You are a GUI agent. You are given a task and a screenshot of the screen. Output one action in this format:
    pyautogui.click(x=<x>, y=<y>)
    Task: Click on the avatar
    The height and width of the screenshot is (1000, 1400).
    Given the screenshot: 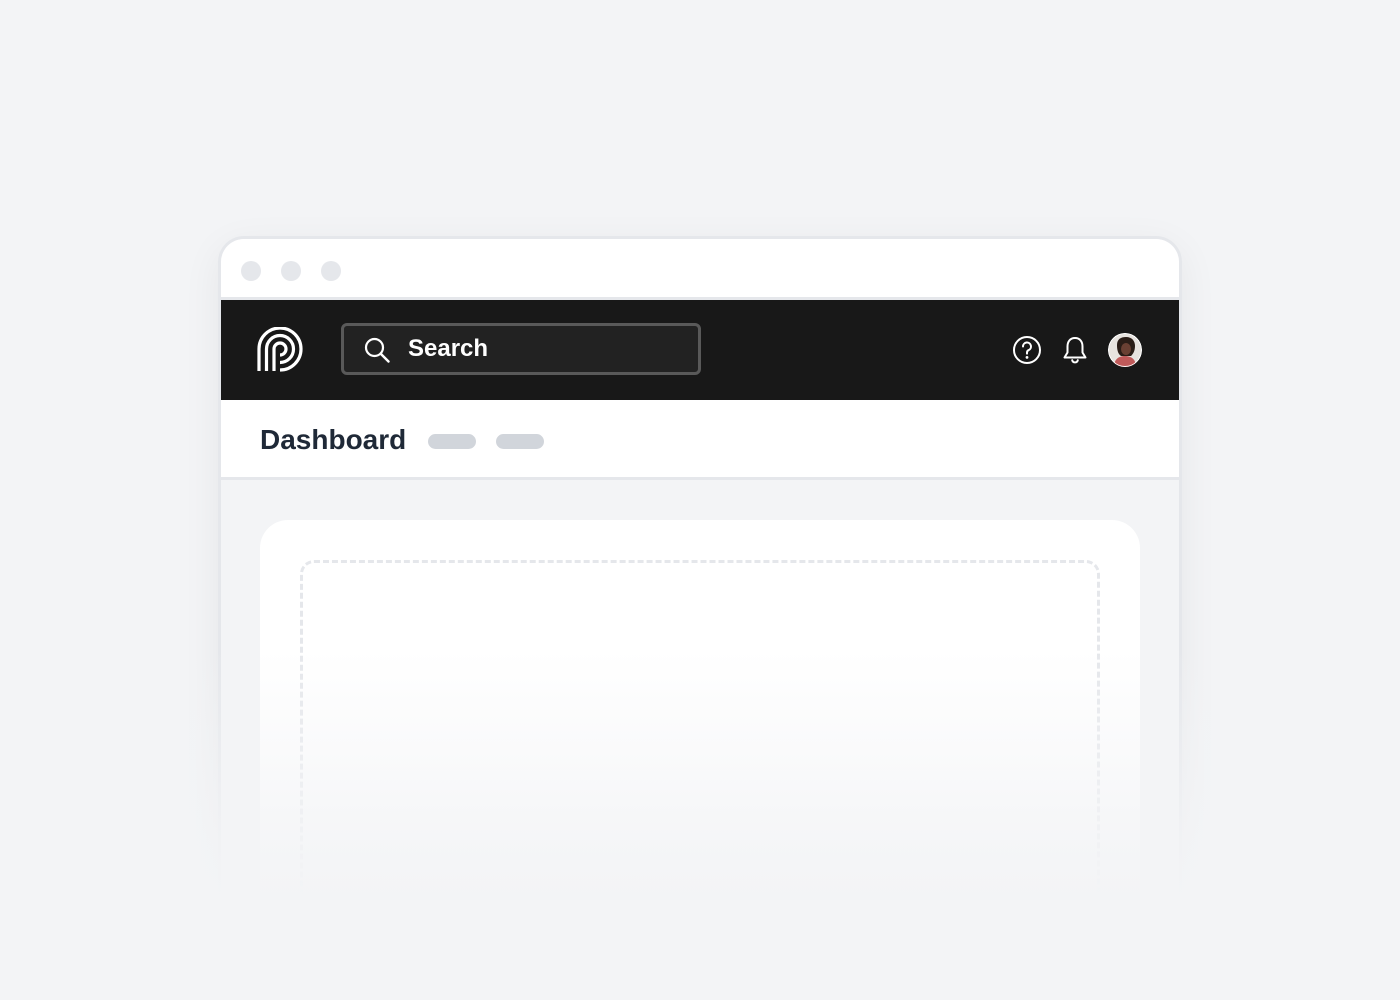 What is the action you would take?
    pyautogui.click(x=1125, y=350)
    